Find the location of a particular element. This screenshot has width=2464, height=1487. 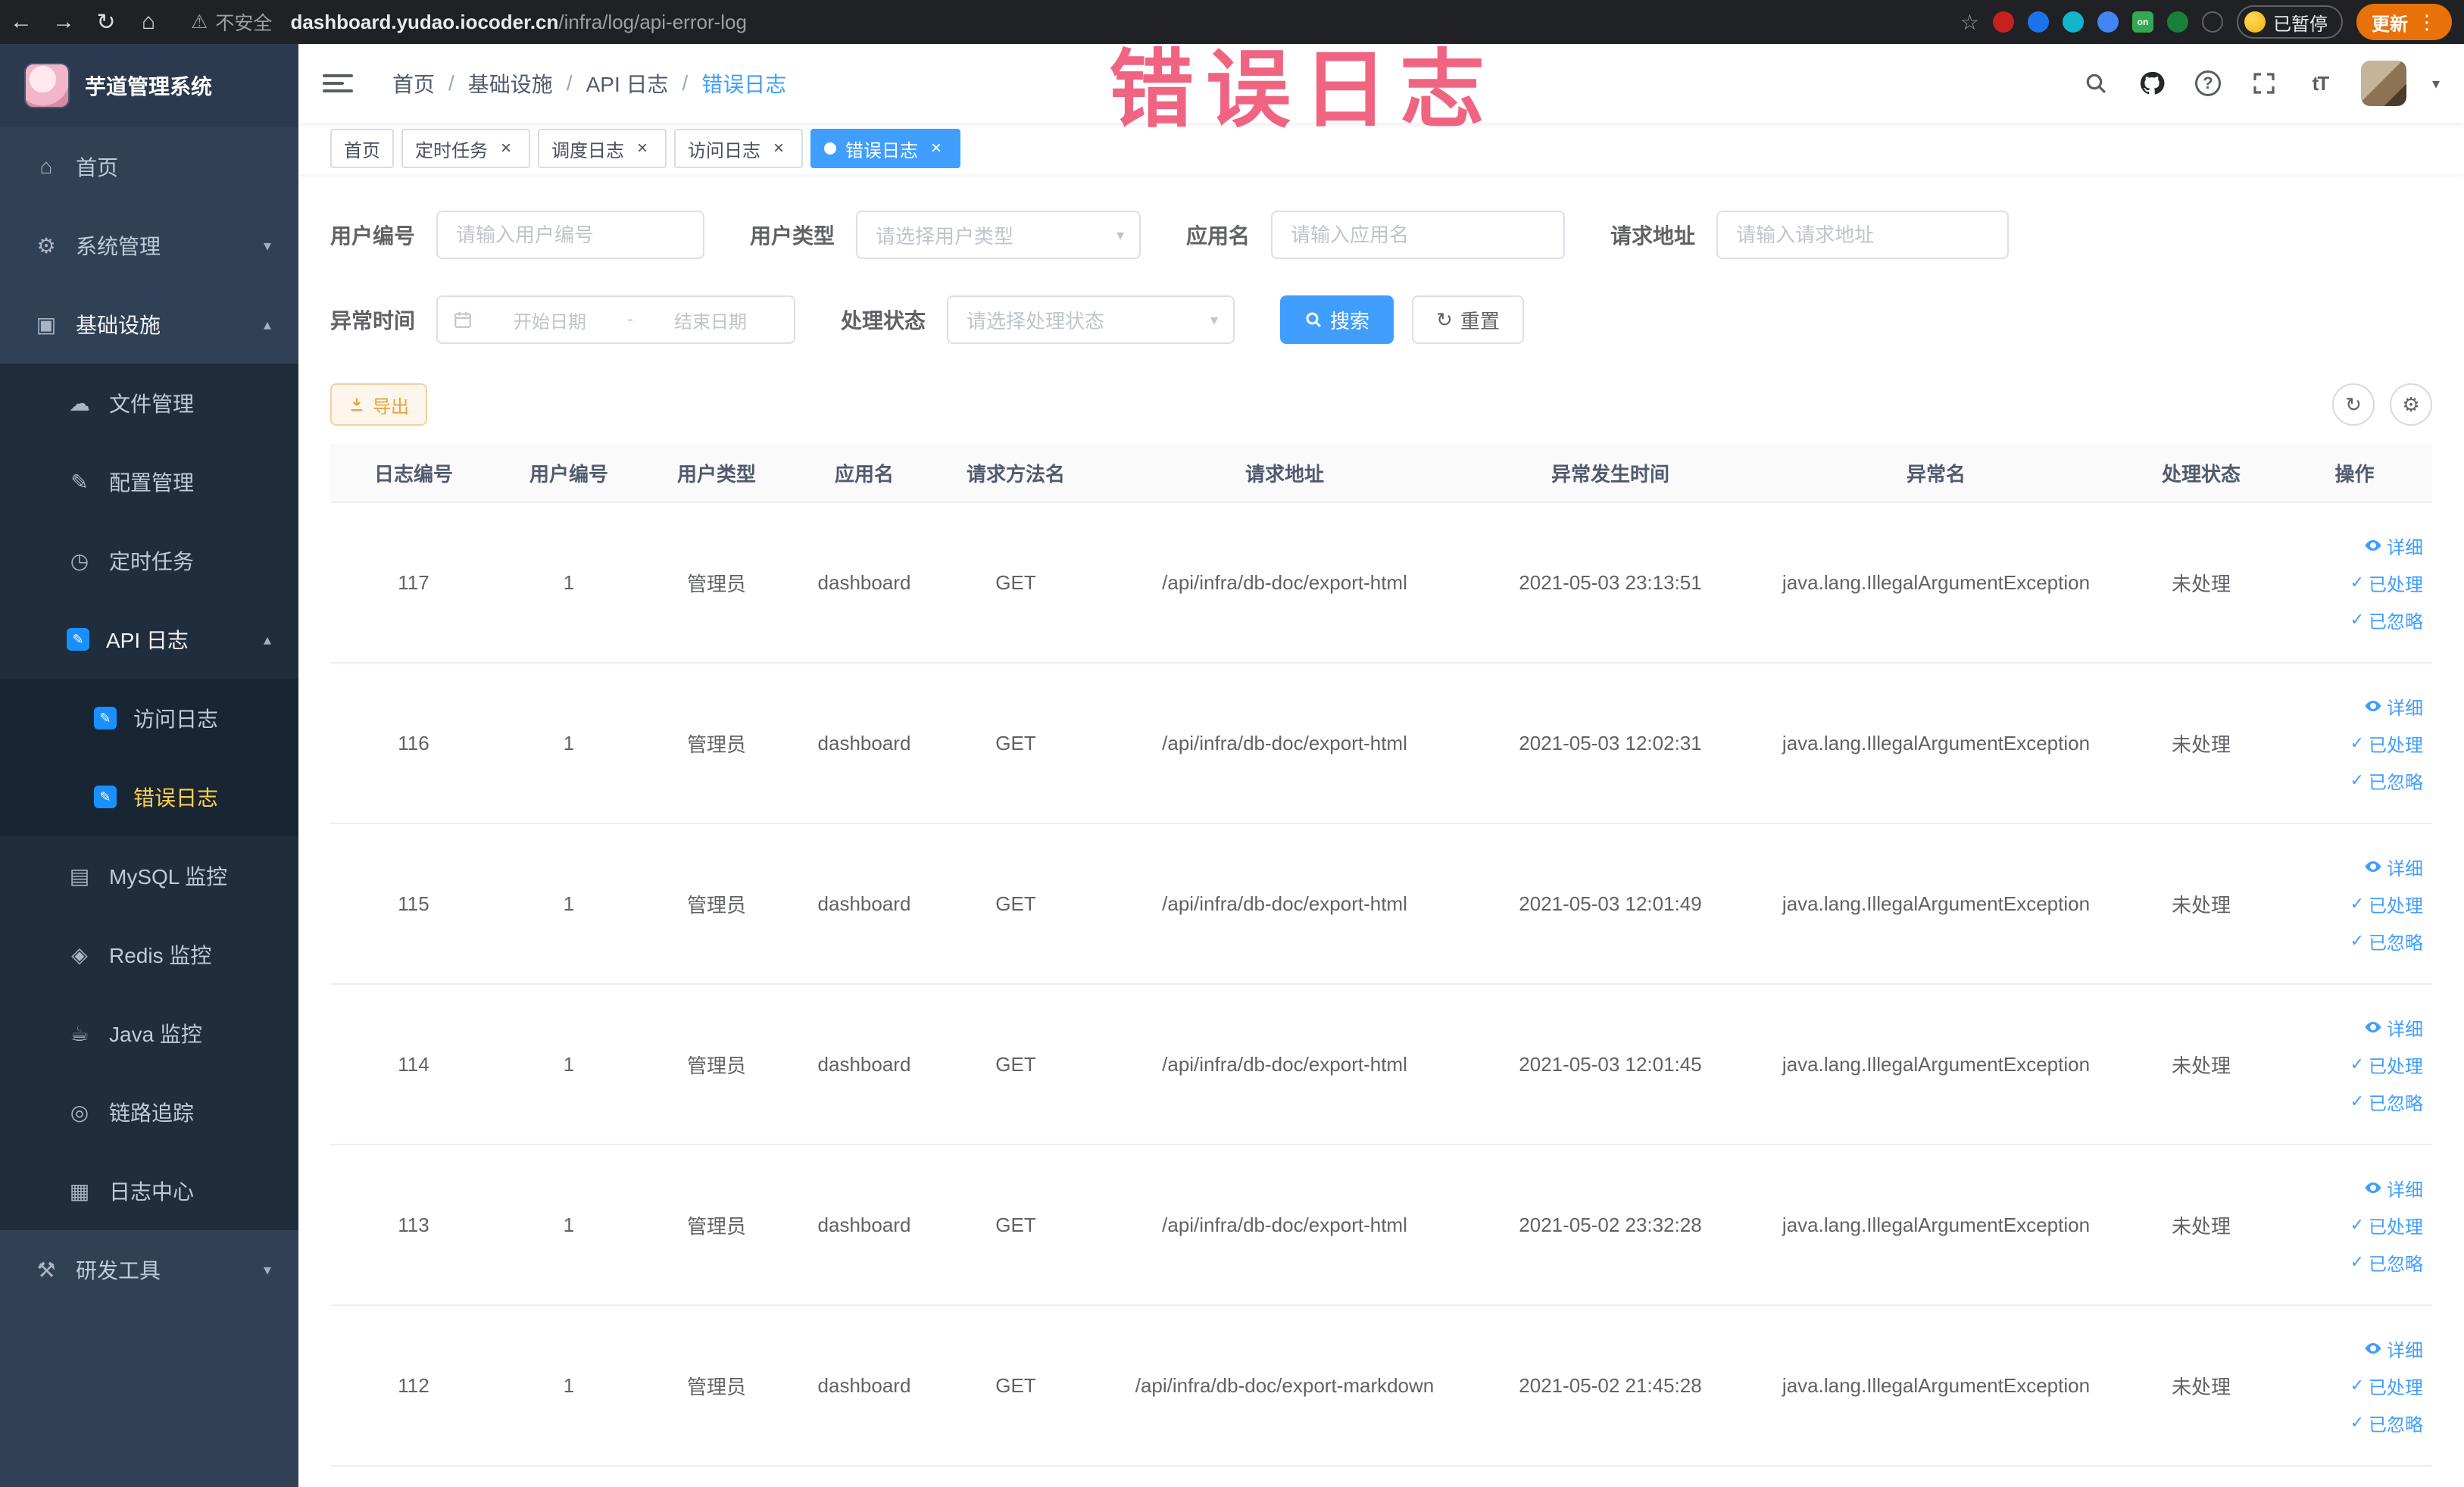

sidebar-item-label: 链路追踪 is located at coordinates (152, 1113).